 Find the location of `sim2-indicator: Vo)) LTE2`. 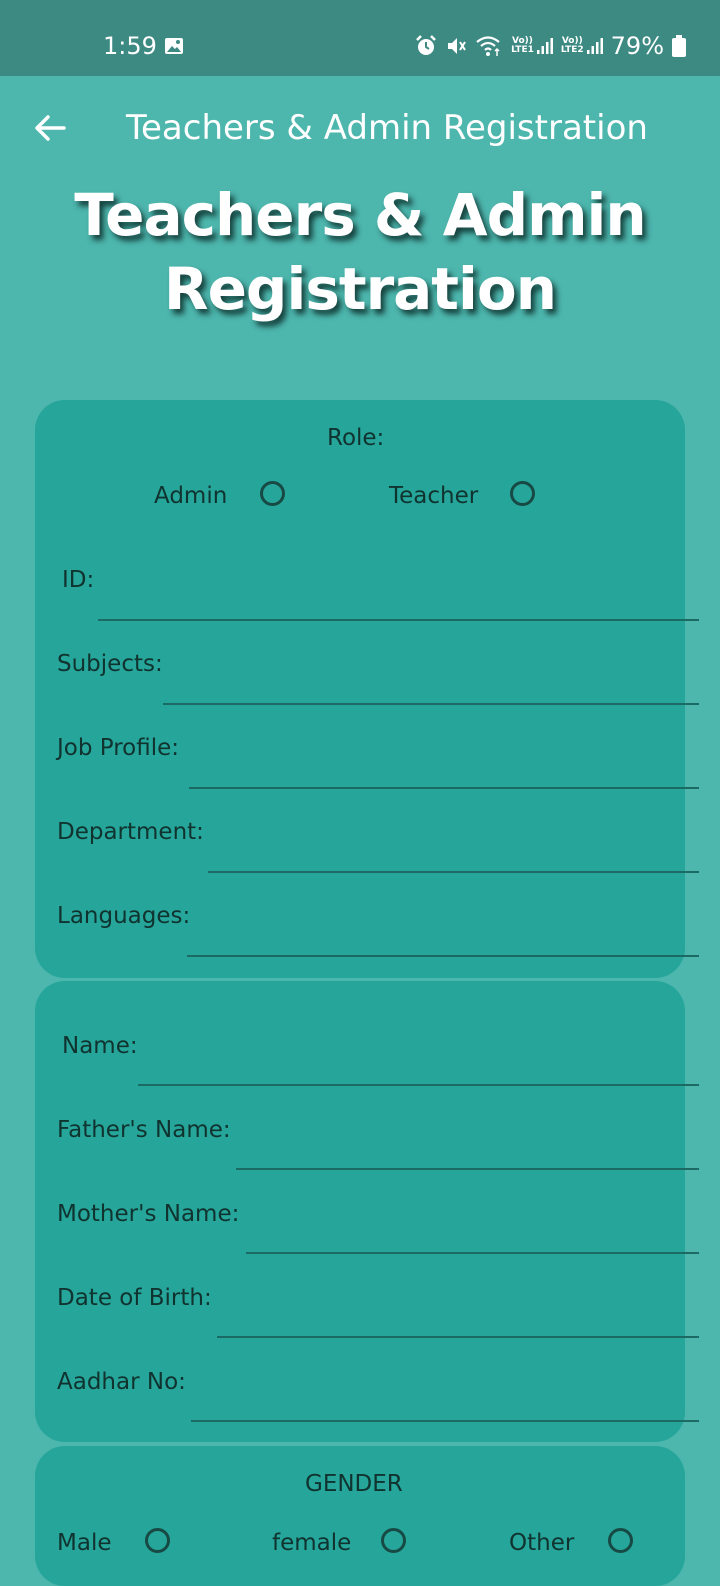

sim2-indicator: Vo)) LTE2 is located at coordinates (582, 46).